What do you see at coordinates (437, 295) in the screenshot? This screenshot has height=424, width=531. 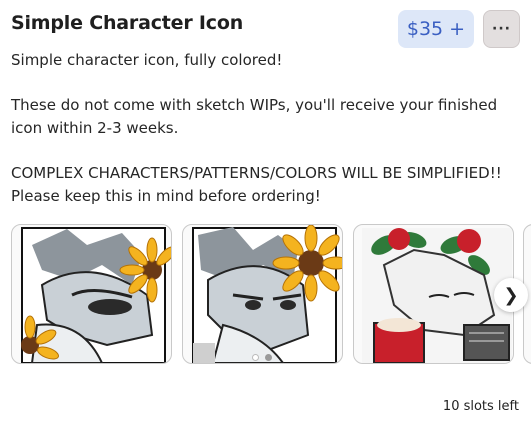 I see `white-hair-character-roses-icon` at bounding box center [437, 295].